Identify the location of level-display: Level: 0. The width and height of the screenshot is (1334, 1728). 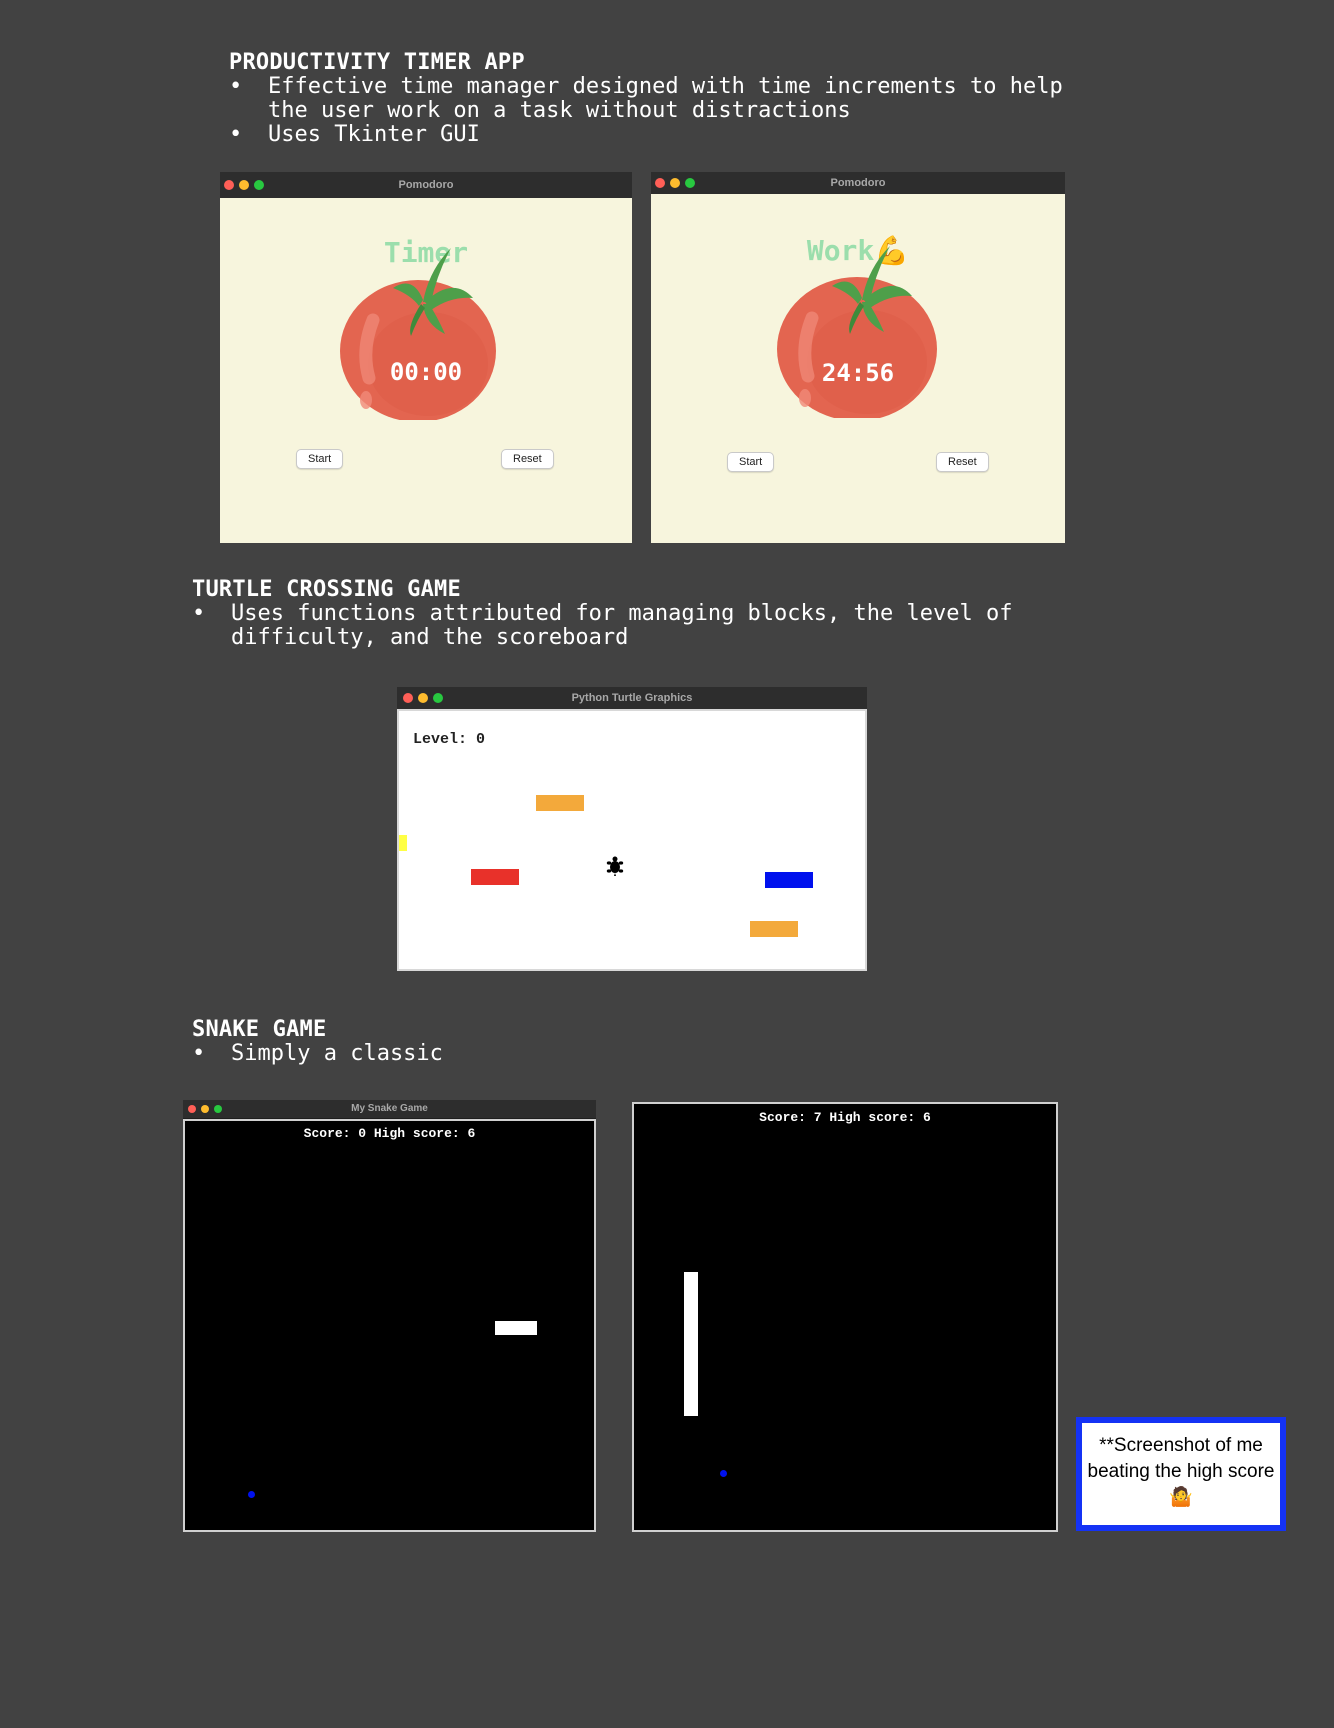
(449, 739).